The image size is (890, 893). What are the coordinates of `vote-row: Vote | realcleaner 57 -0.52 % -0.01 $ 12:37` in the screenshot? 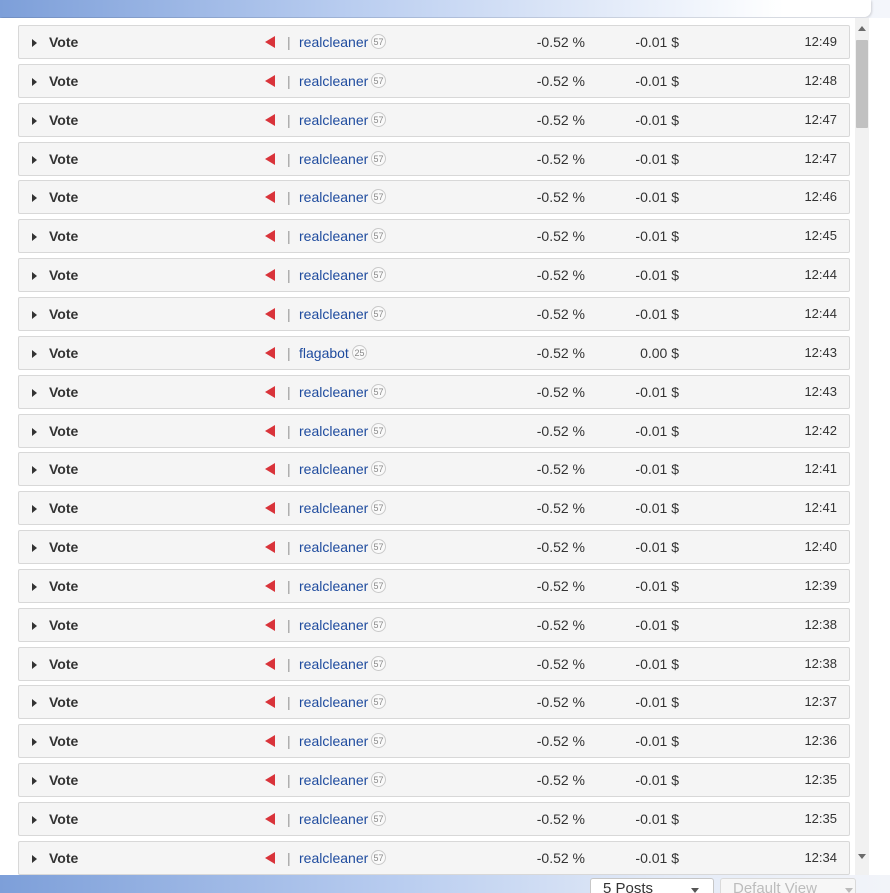 It's located at (434, 702).